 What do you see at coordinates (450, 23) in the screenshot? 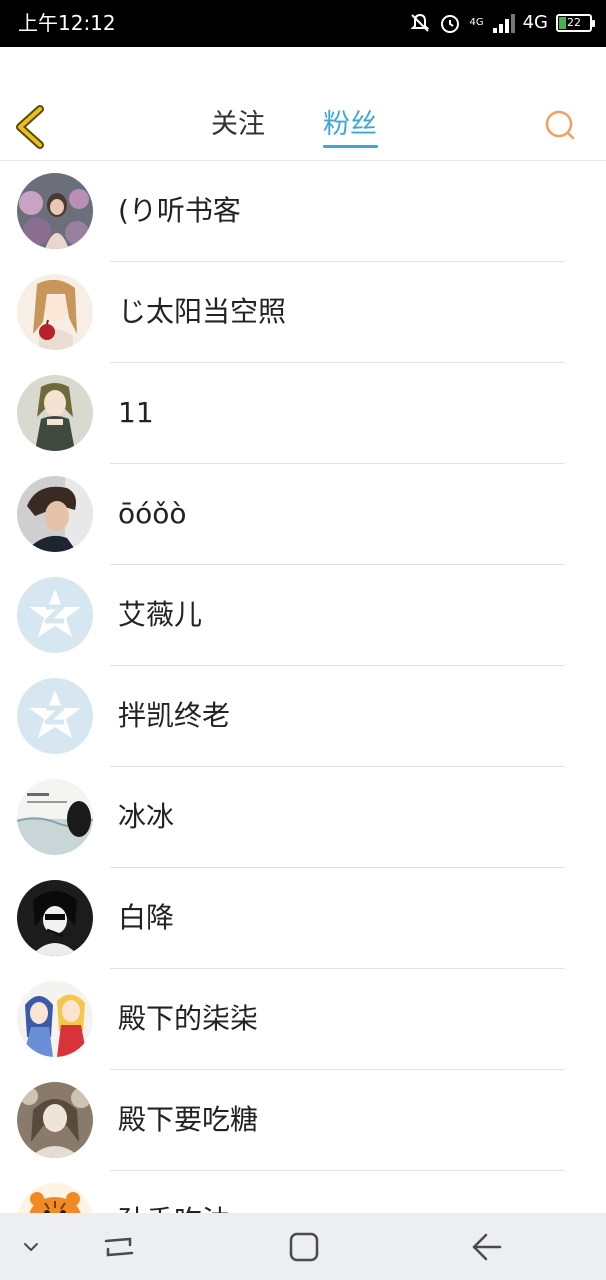
I see `alarm-icon` at bounding box center [450, 23].